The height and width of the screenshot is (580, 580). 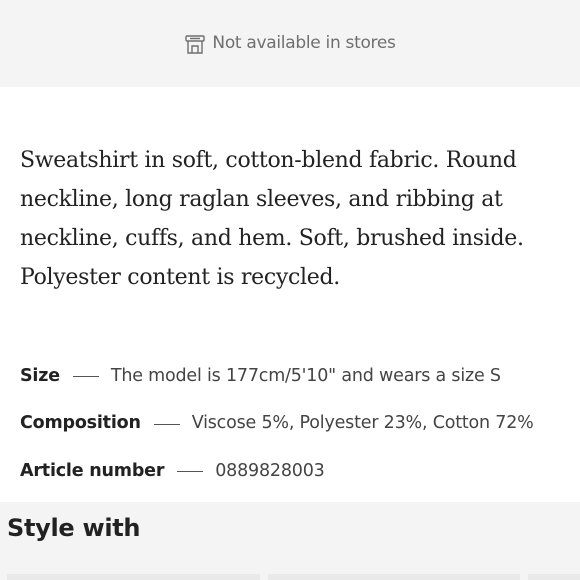 I want to click on style-with-section: Style with, so click(x=290, y=541).